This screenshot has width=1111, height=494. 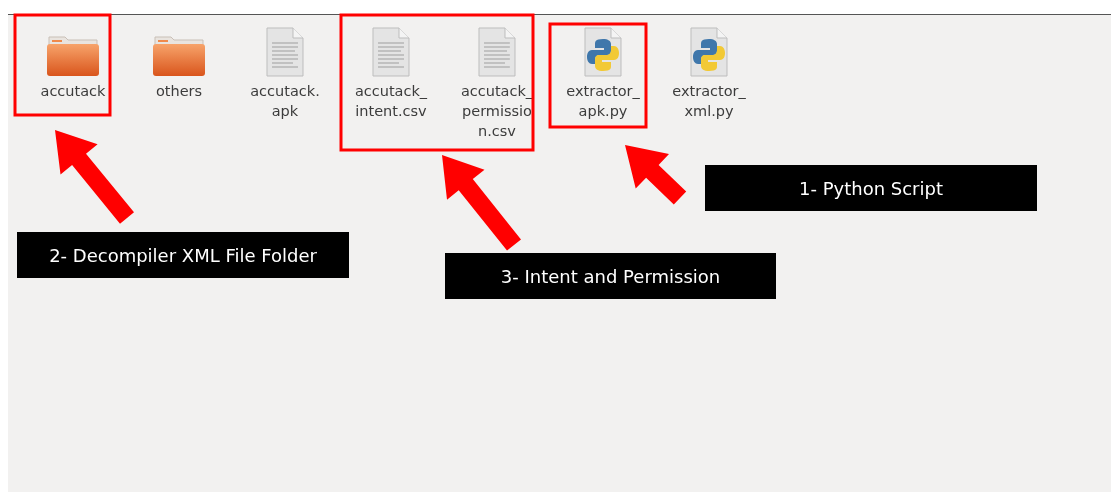 I want to click on file-name: extractor_ xml.py, so click(x=709, y=101).